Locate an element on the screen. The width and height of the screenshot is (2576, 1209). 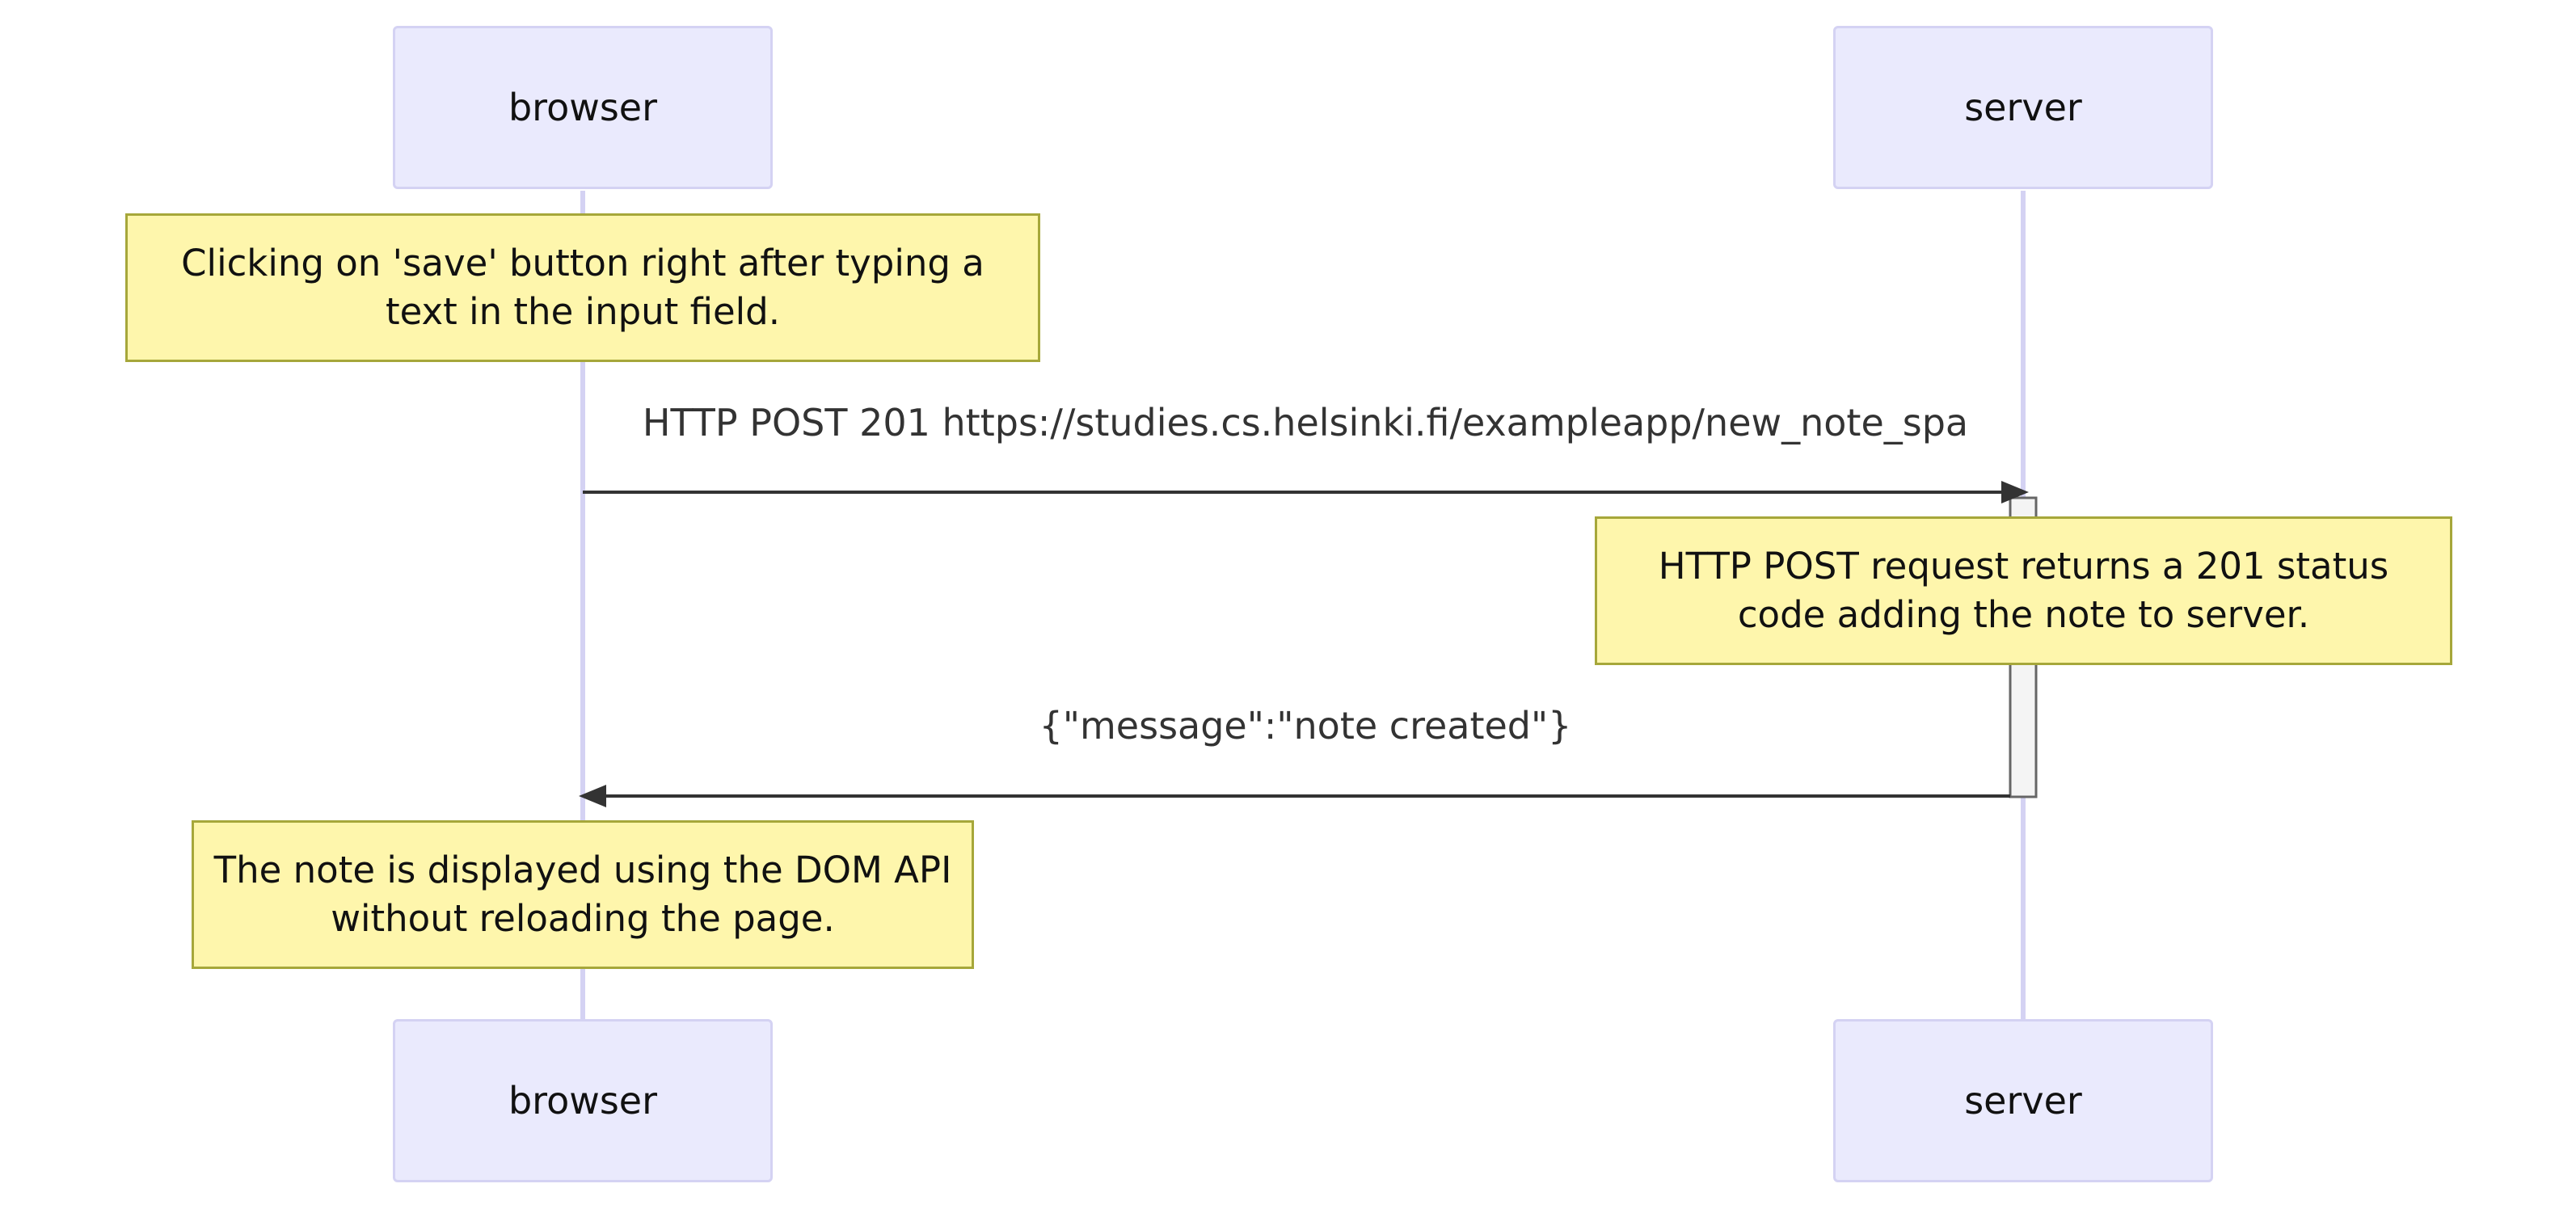
actor-browser-bottom: browser is located at coordinates (583, 1100).